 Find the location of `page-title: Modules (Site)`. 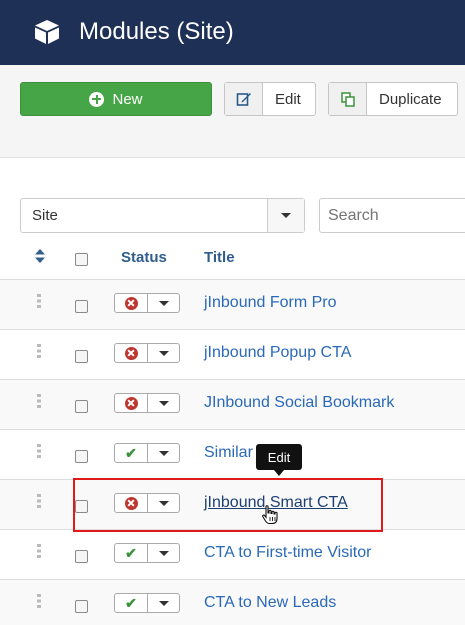

page-title: Modules (Site) is located at coordinates (156, 31).